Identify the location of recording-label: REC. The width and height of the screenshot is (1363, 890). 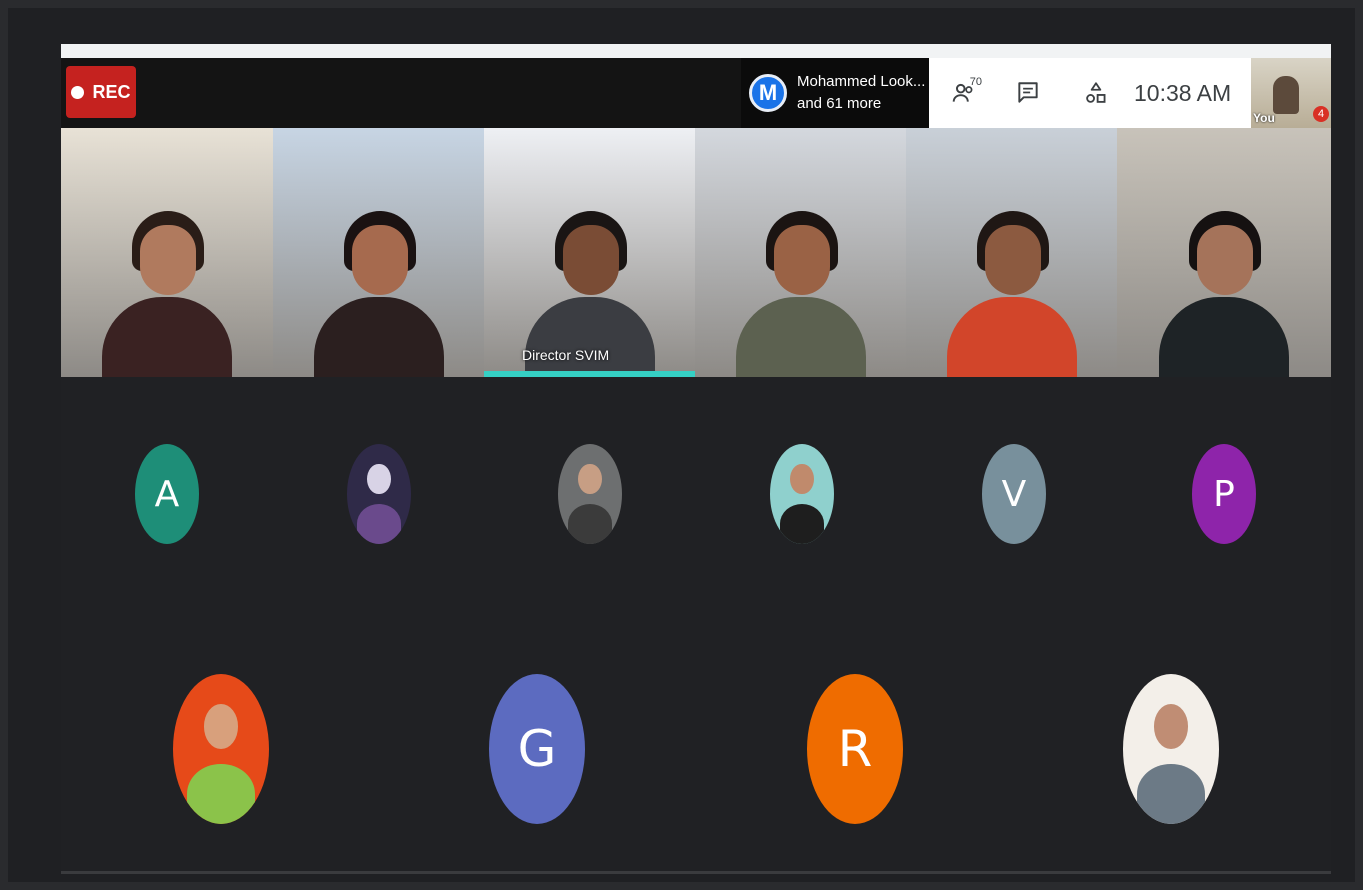
(111, 91).